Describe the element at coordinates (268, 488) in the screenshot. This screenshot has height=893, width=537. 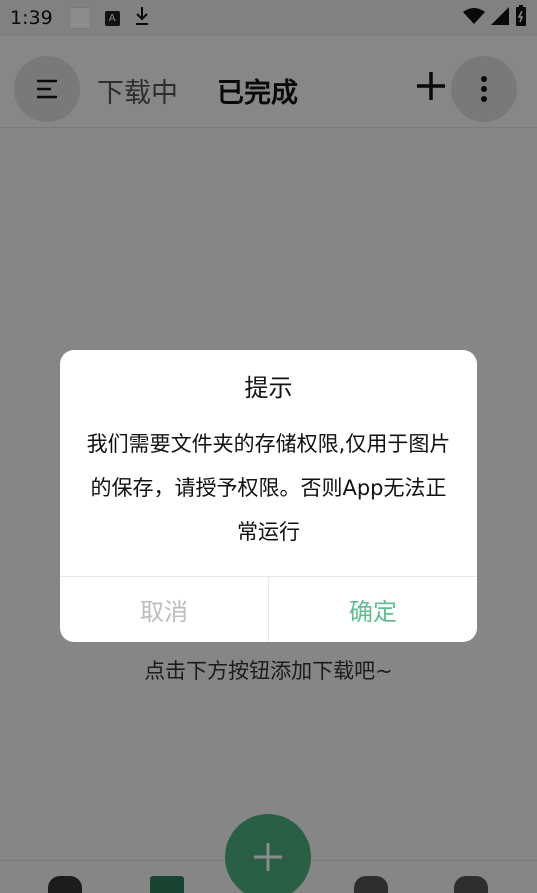
I see `dialog-message: 我们需要文件夹的存储权限,仅用于图片的保存，请授予权限。否则App无法正常运行` at that location.